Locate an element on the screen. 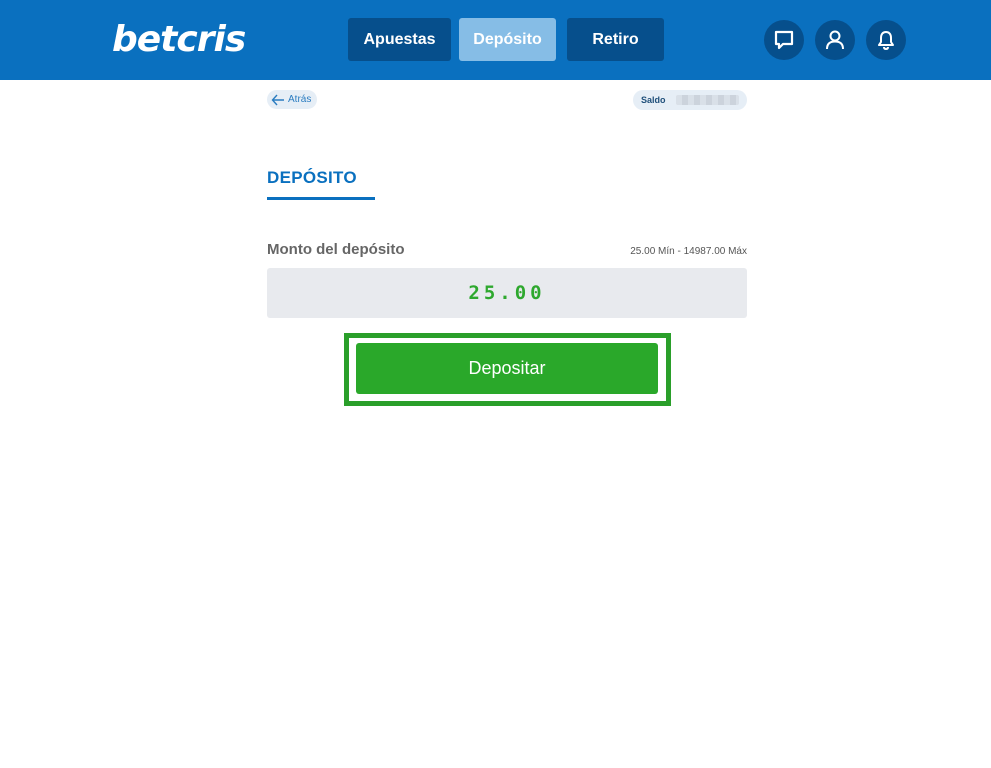  user-icon is located at coordinates (835, 40).